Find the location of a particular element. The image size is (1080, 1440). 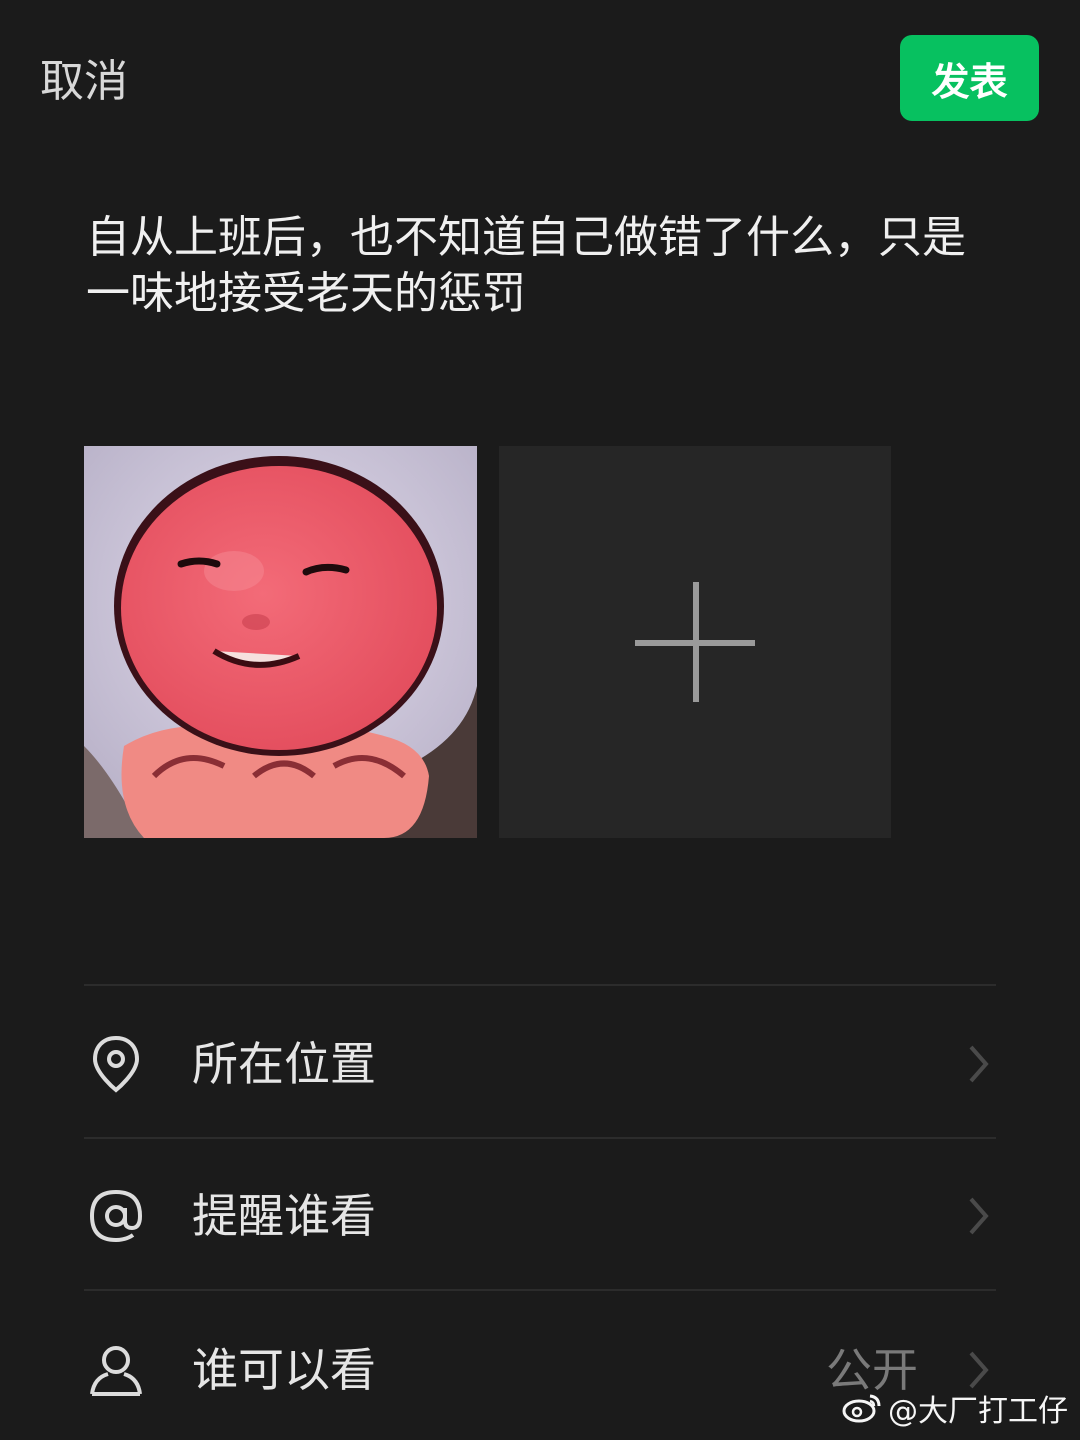

plus-icon is located at coordinates (695, 642).